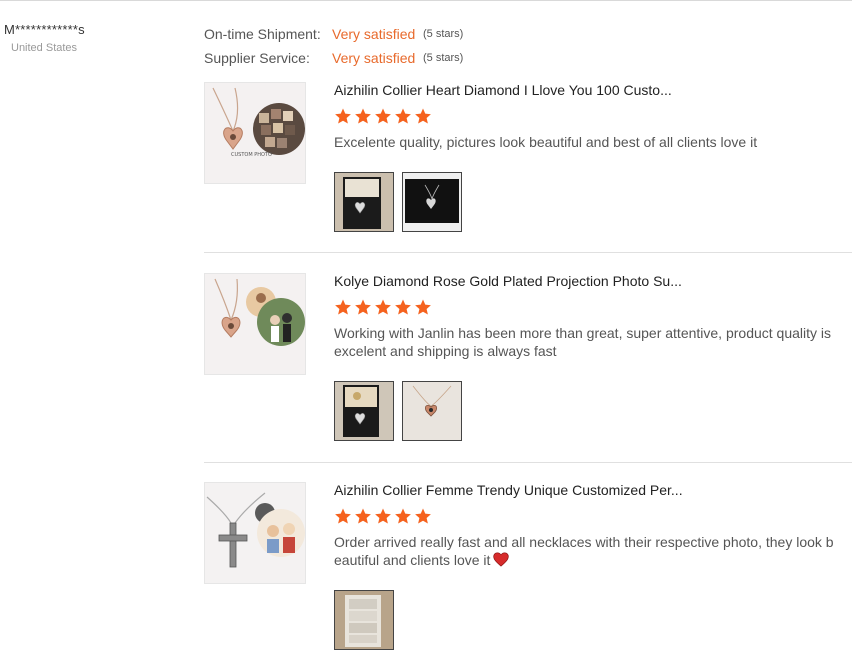 The width and height of the screenshot is (852, 668). I want to click on top-divider, so click(426, 0).